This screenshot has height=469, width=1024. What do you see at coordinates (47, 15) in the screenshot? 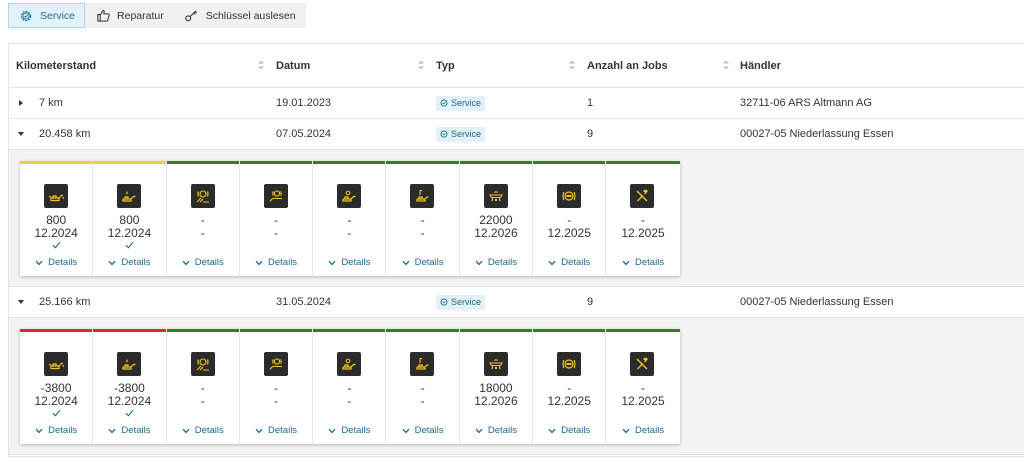
I see `service-button: Service` at bounding box center [47, 15].